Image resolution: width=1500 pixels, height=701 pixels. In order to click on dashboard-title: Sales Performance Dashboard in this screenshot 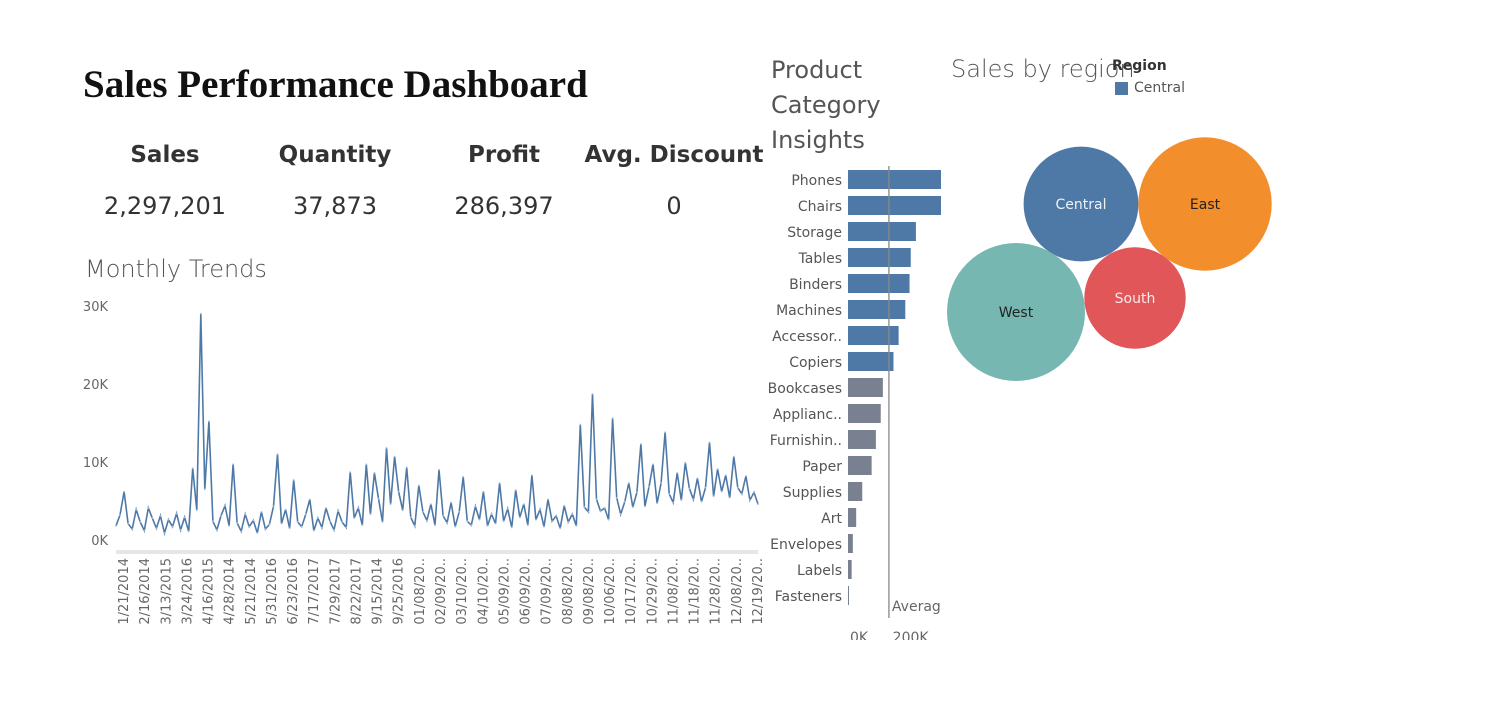, I will do `click(335, 84)`.